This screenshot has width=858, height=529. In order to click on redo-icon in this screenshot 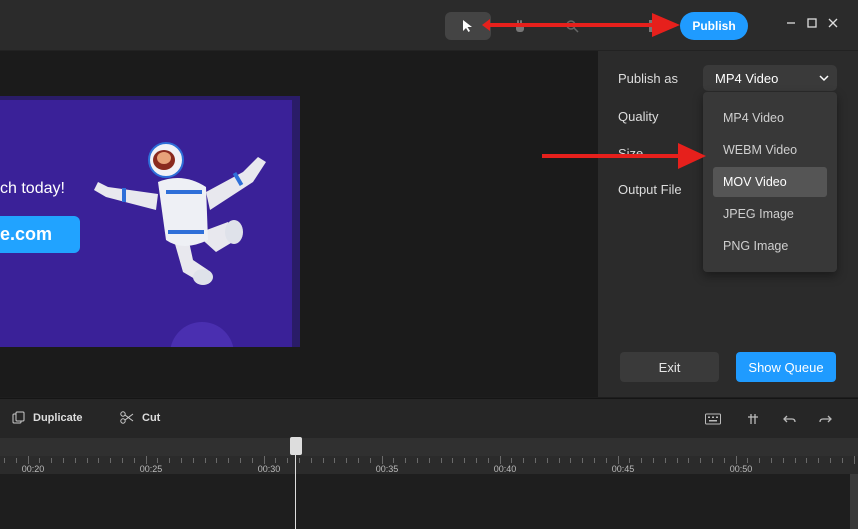, I will do `click(825, 419)`.